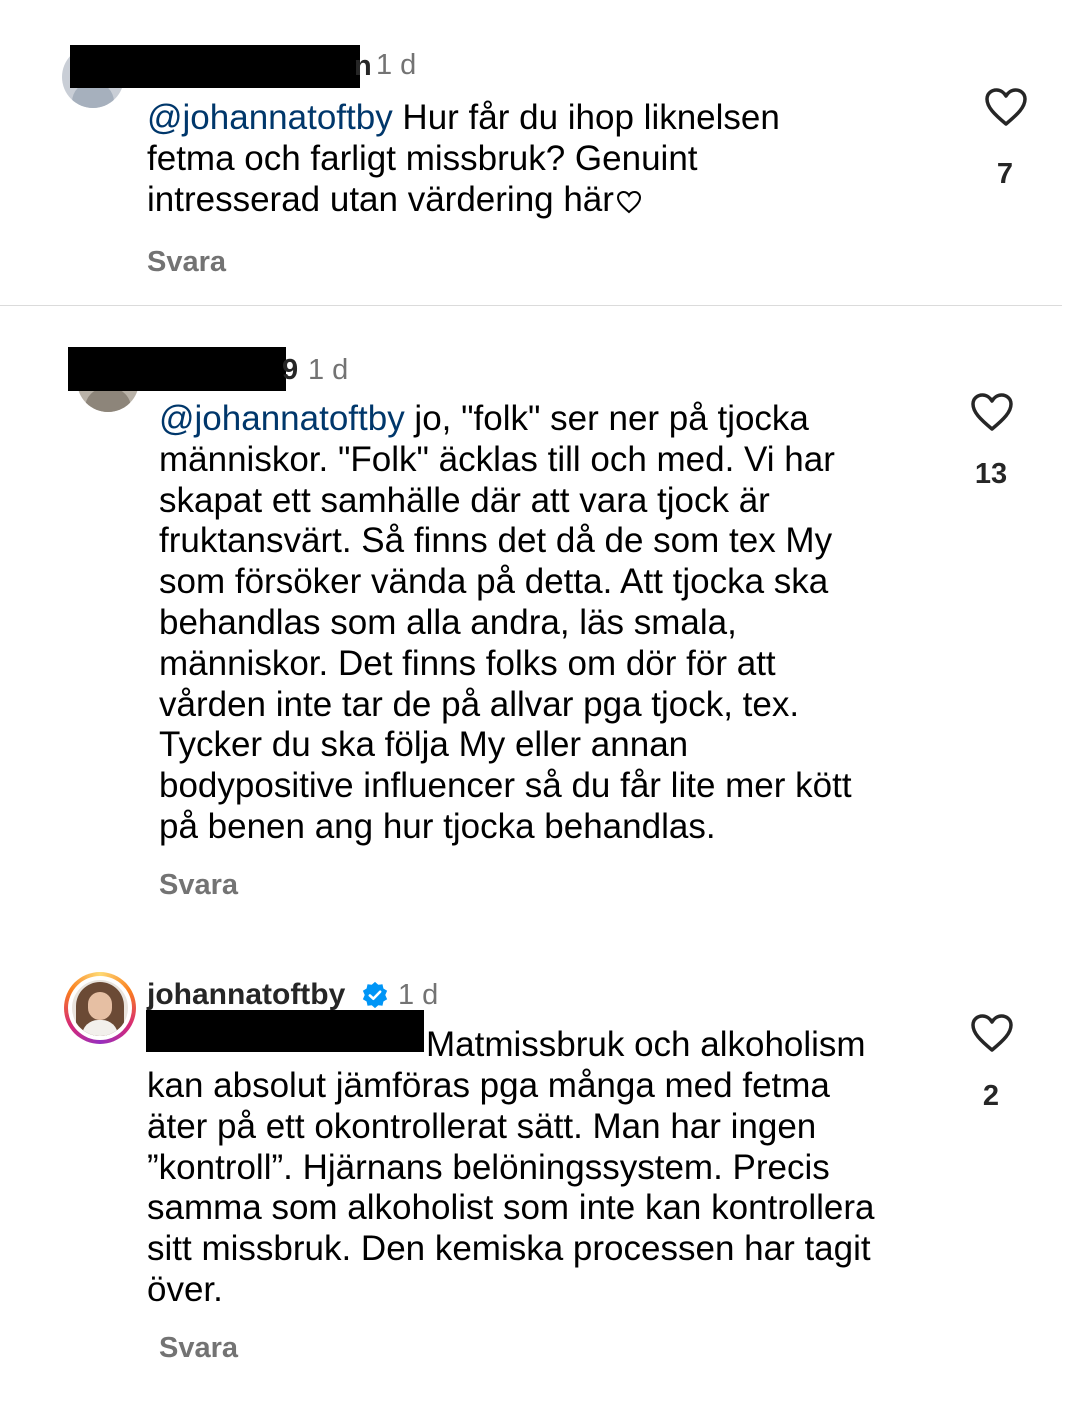  What do you see at coordinates (290, 370) in the screenshot?
I see `username-tail: 9` at bounding box center [290, 370].